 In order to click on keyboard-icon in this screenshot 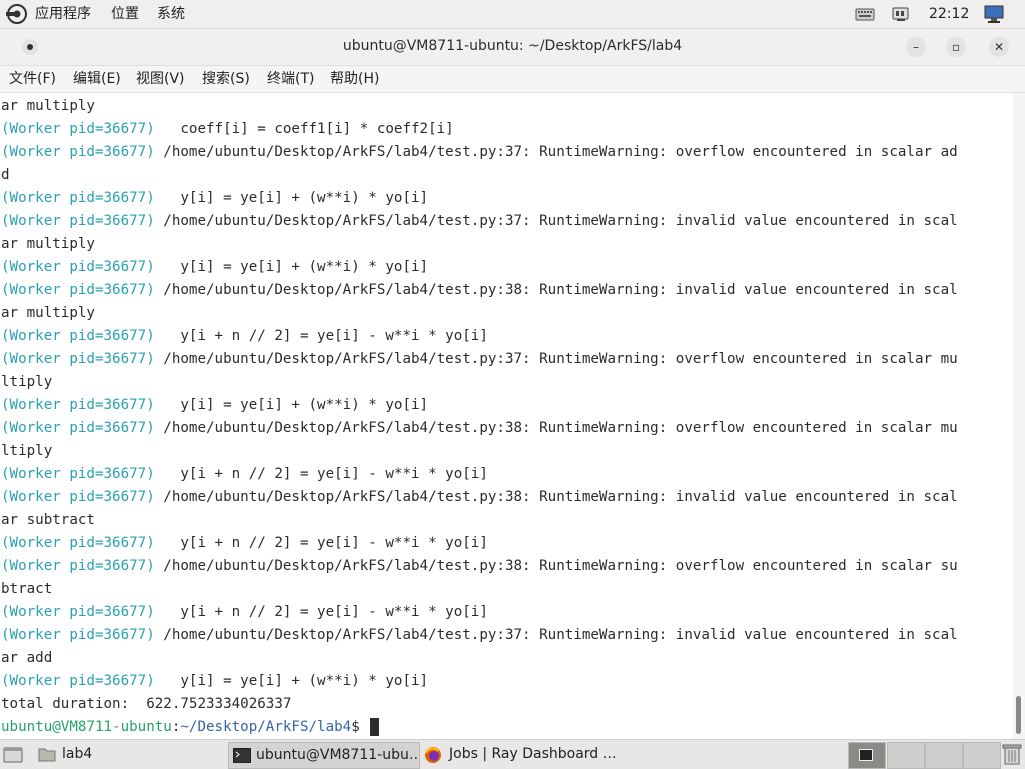, I will do `click(865, 14)`.